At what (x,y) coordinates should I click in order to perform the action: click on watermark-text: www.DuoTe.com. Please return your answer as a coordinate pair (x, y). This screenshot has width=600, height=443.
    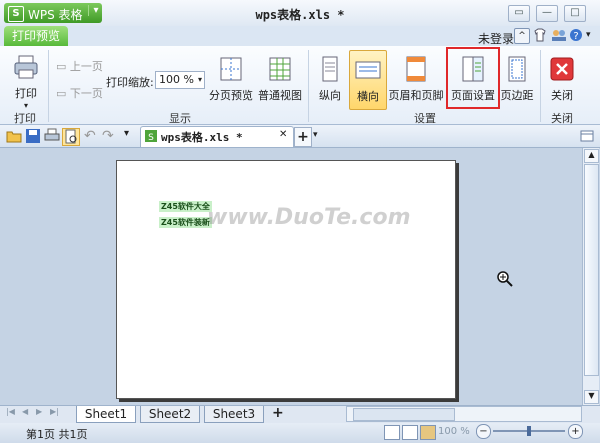
    Looking at the image, I should click on (309, 217).